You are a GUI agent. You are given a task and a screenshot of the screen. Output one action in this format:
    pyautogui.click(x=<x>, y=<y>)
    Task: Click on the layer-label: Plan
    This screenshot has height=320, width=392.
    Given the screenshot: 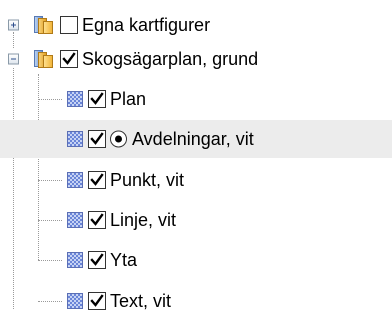 What is the action you would take?
    pyautogui.click(x=128, y=99)
    